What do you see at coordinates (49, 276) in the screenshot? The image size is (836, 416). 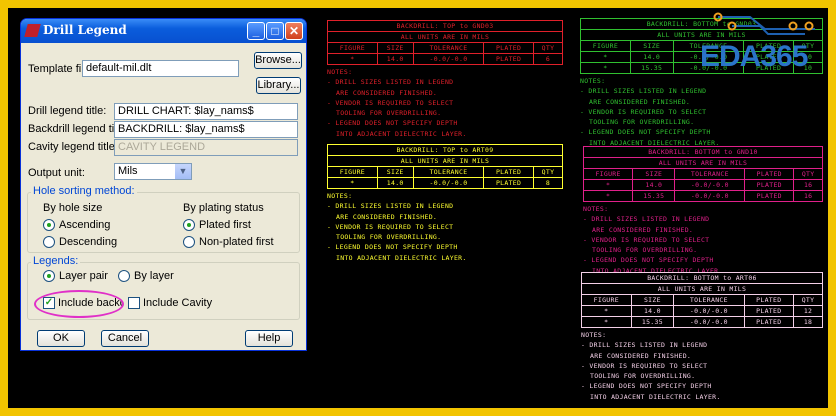 I see `layer-pair-radio` at bounding box center [49, 276].